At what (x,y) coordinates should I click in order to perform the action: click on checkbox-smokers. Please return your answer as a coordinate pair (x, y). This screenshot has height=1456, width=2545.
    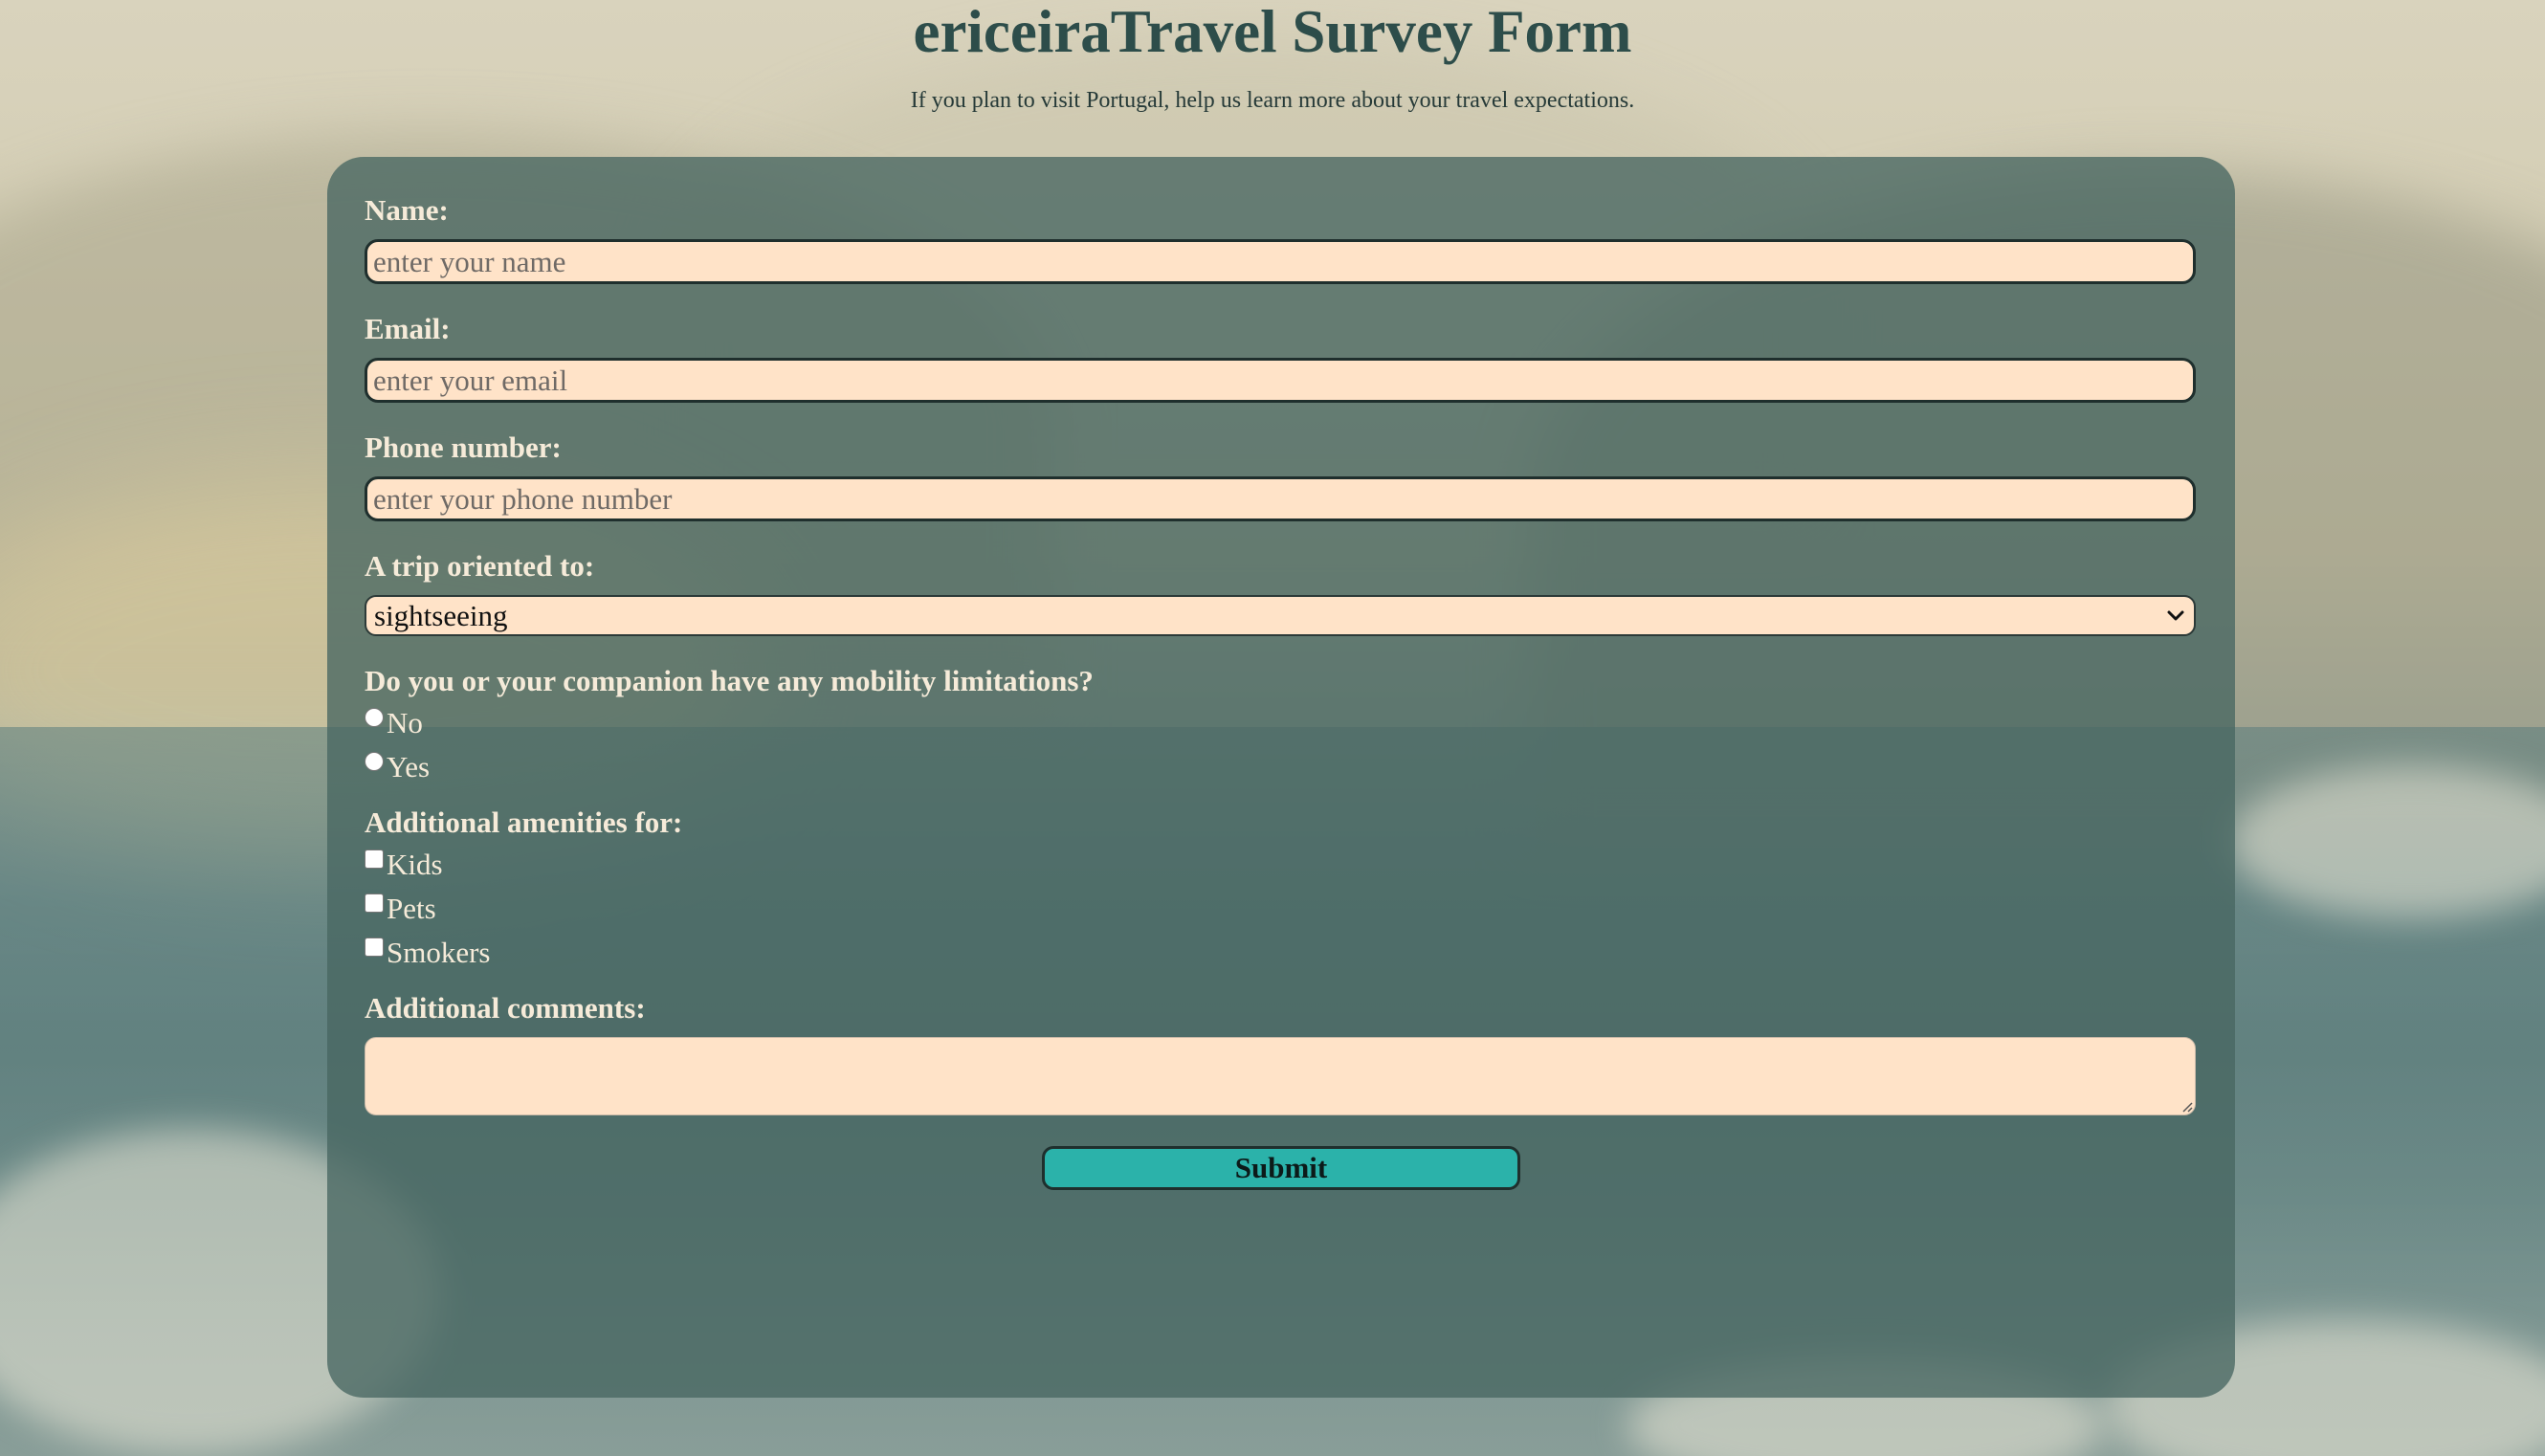
    Looking at the image, I should click on (374, 948).